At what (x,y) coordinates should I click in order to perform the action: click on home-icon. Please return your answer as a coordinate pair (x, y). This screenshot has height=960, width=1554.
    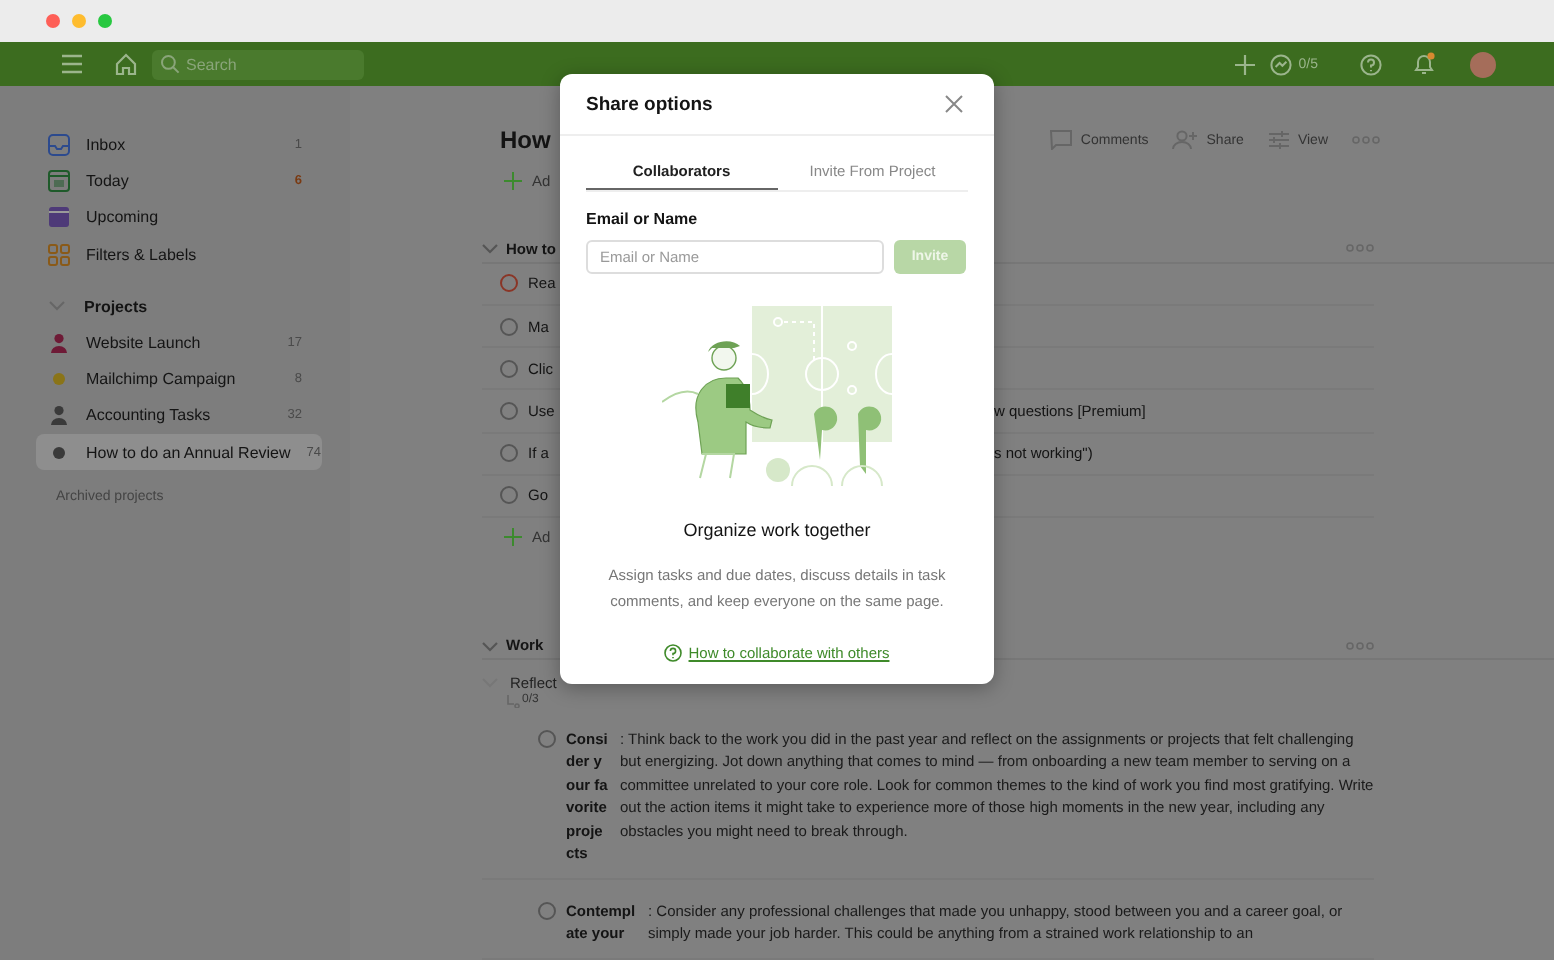
    Looking at the image, I should click on (126, 64).